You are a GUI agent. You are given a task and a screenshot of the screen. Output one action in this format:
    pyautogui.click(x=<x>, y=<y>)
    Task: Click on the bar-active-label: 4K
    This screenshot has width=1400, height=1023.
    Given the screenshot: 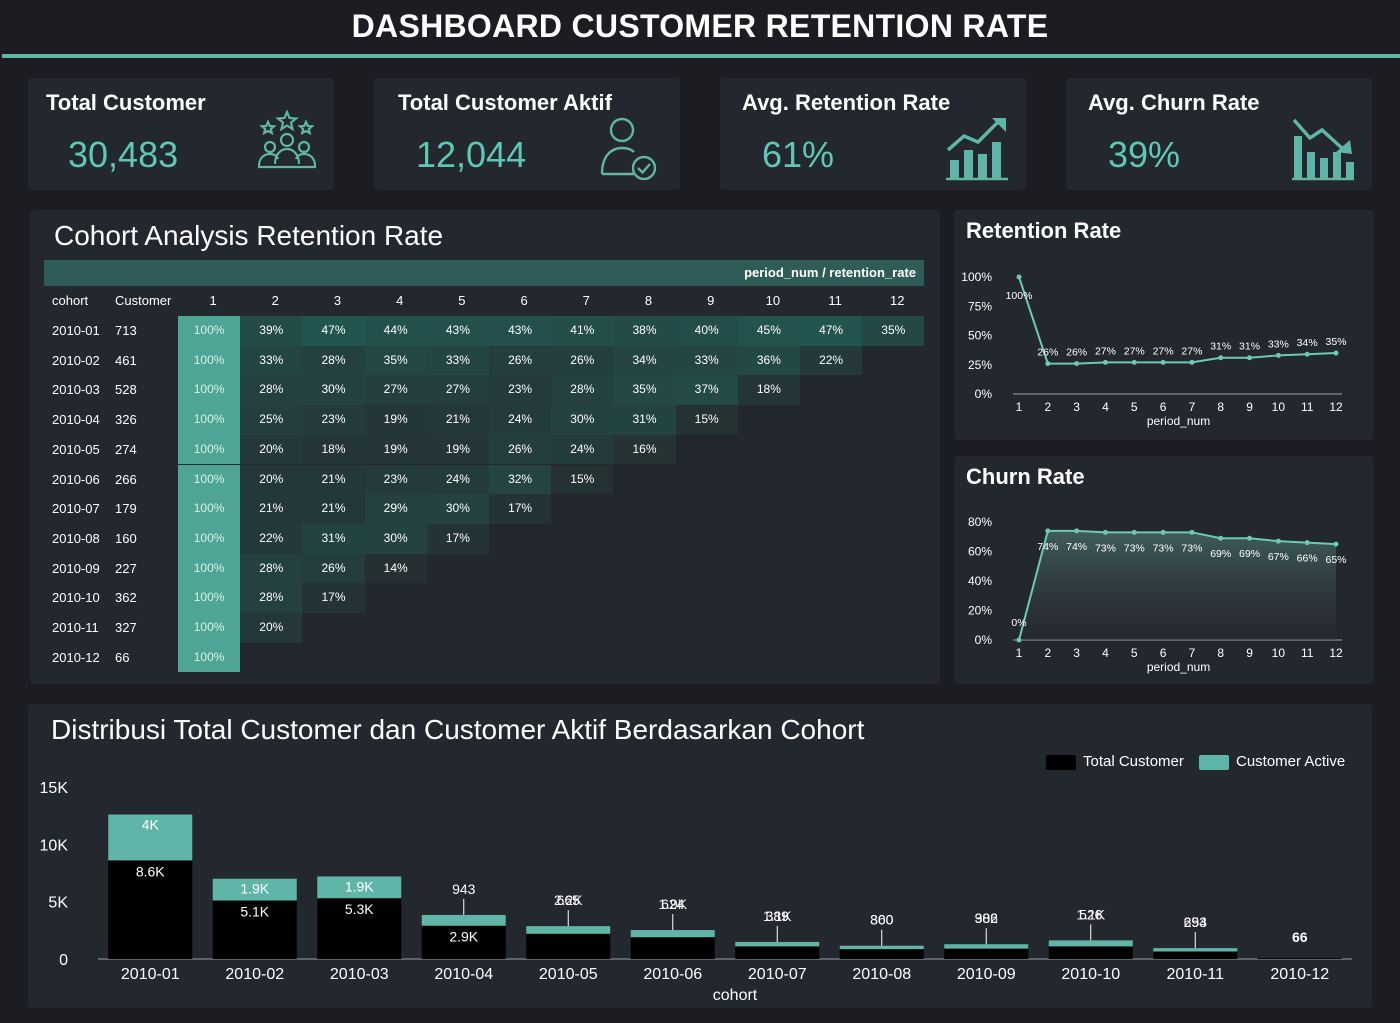 What is the action you would take?
    pyautogui.click(x=151, y=825)
    